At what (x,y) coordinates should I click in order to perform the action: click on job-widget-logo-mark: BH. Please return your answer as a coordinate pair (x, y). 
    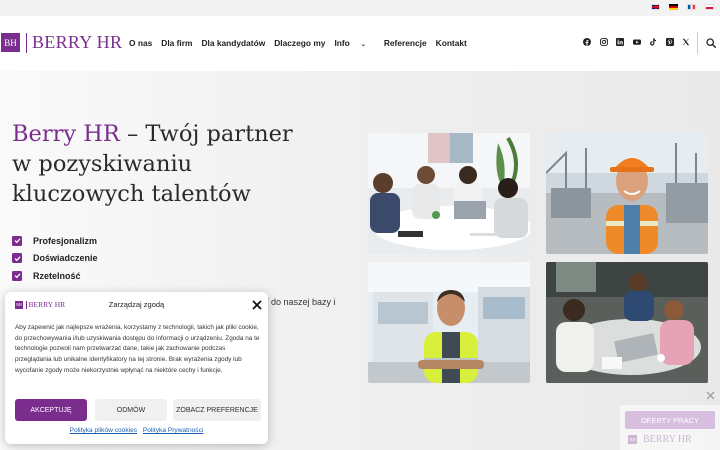
    Looking at the image, I should click on (632, 439).